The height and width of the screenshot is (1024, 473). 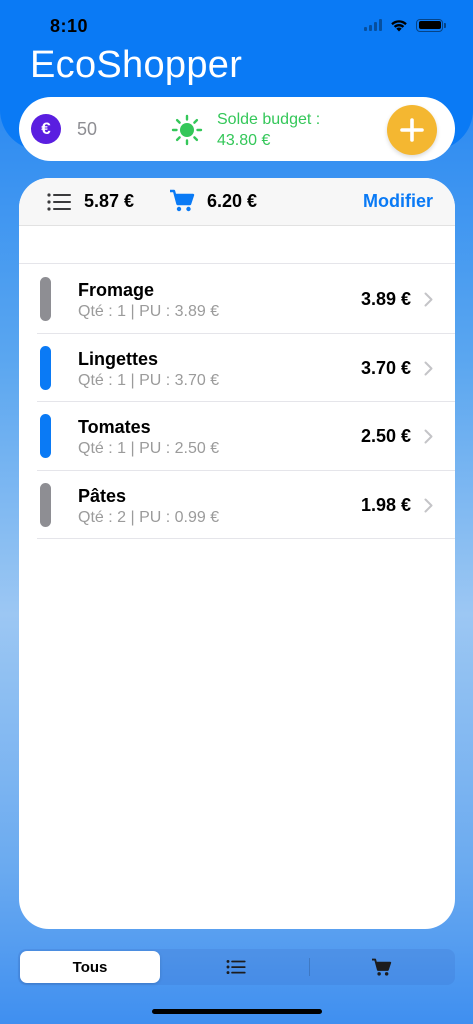 What do you see at coordinates (90, 967) in the screenshot?
I see `tab-all: Tous` at bounding box center [90, 967].